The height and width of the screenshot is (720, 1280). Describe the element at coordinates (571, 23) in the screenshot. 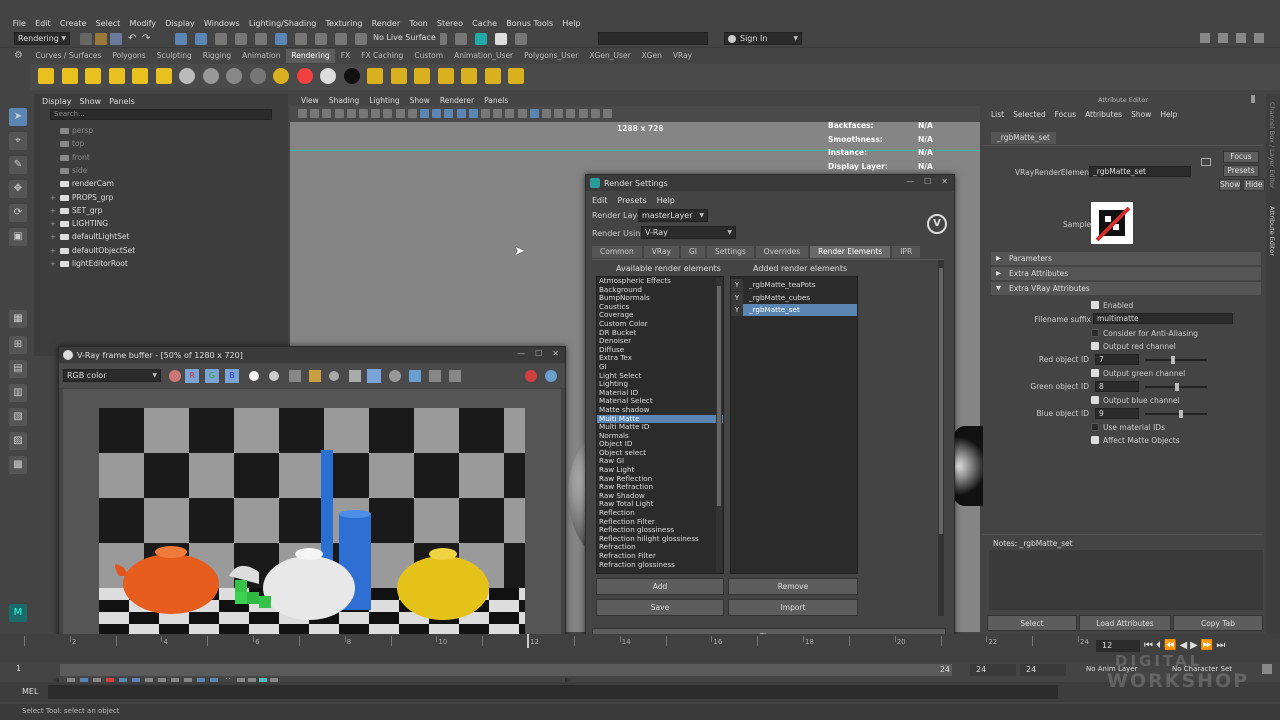

I see `menu-help: Help` at that location.